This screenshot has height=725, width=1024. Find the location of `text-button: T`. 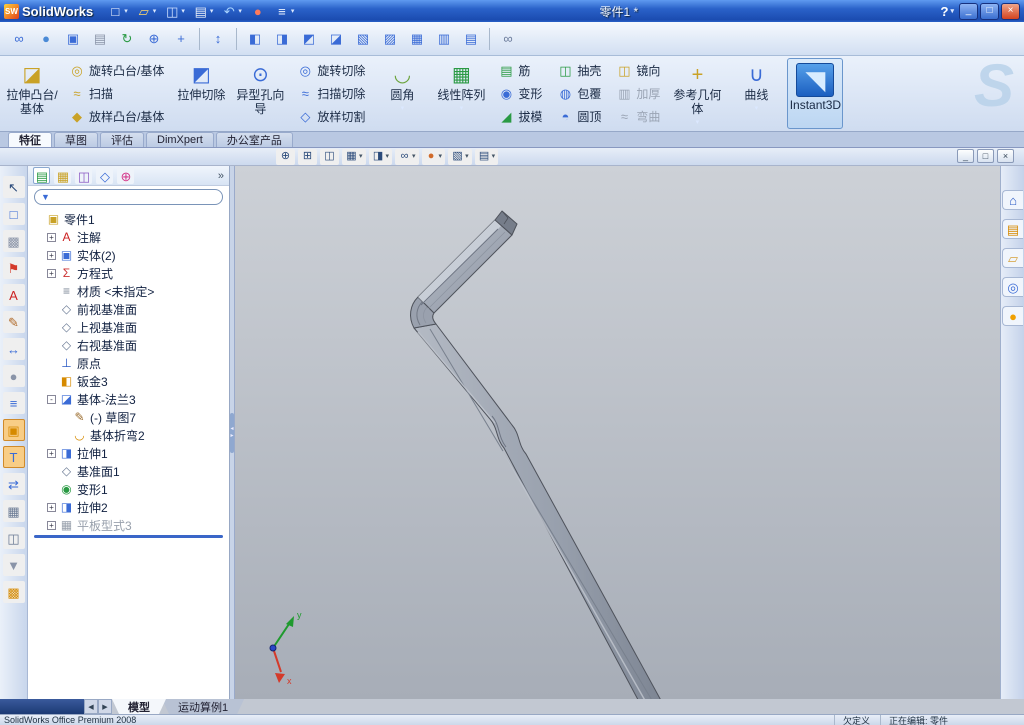

text-button: T is located at coordinates (13, 457).